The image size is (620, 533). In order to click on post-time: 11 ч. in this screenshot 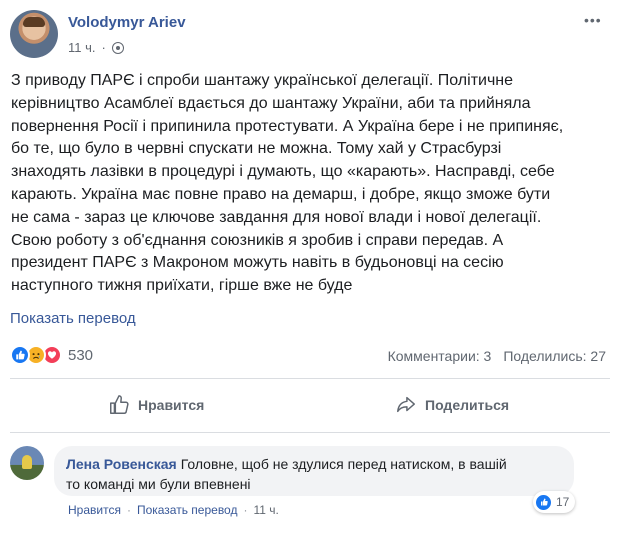, I will do `click(82, 47)`.